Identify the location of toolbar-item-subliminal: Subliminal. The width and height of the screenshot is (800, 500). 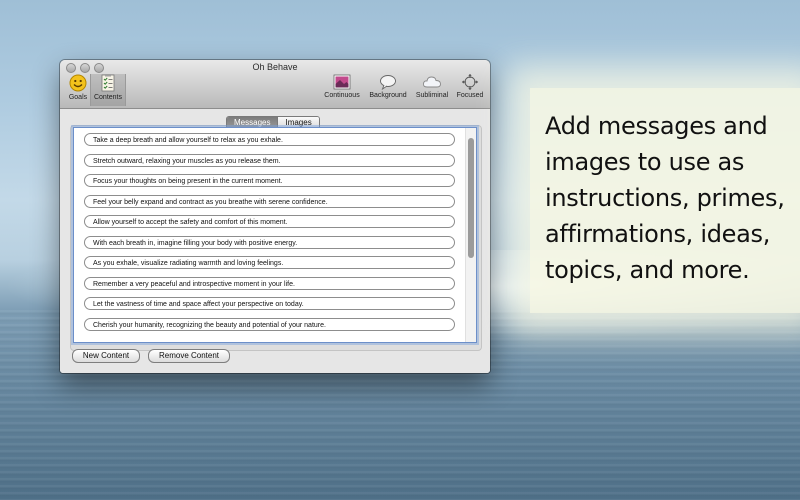
(432, 90).